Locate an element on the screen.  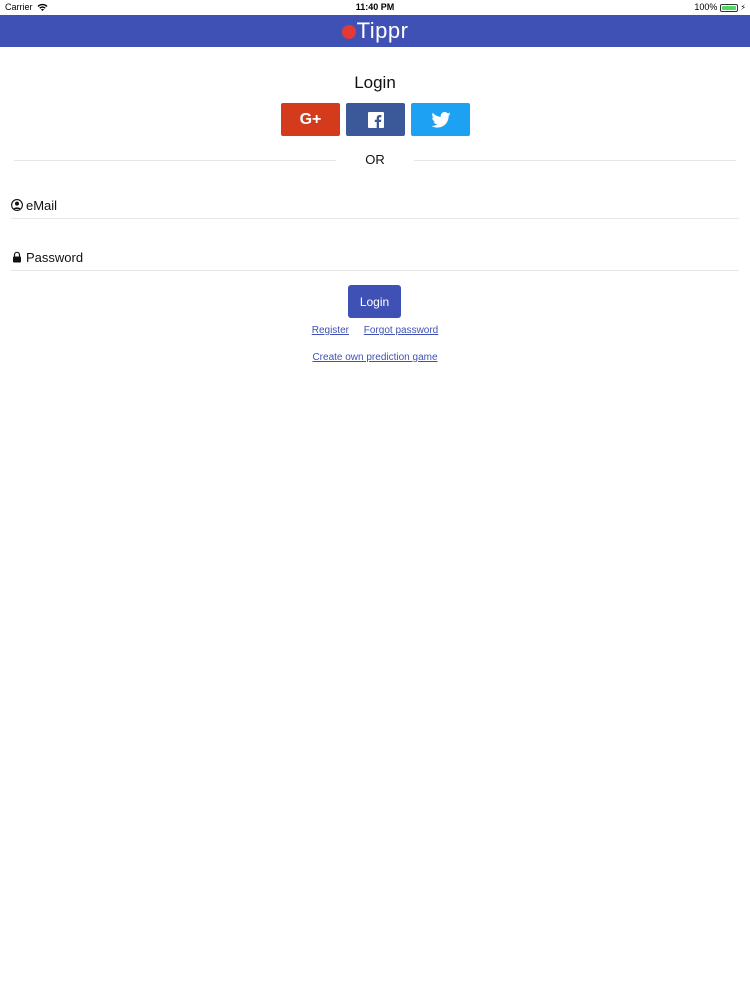
social-login-row: G+ is located at coordinates (375, 119).